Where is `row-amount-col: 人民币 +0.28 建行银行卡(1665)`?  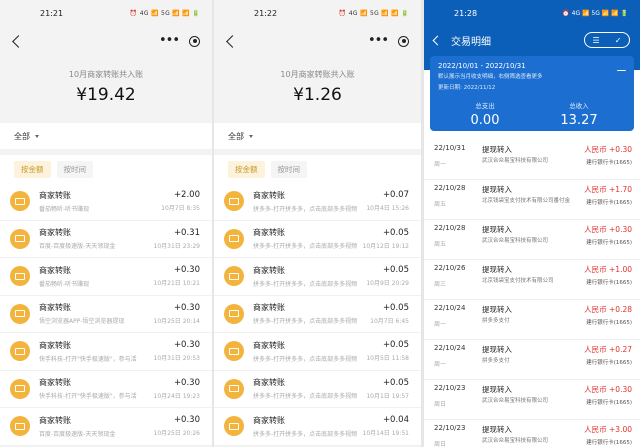
row-amount-col: 人民币 +0.28 建行银行卡(1665) is located at coordinates (608, 321).